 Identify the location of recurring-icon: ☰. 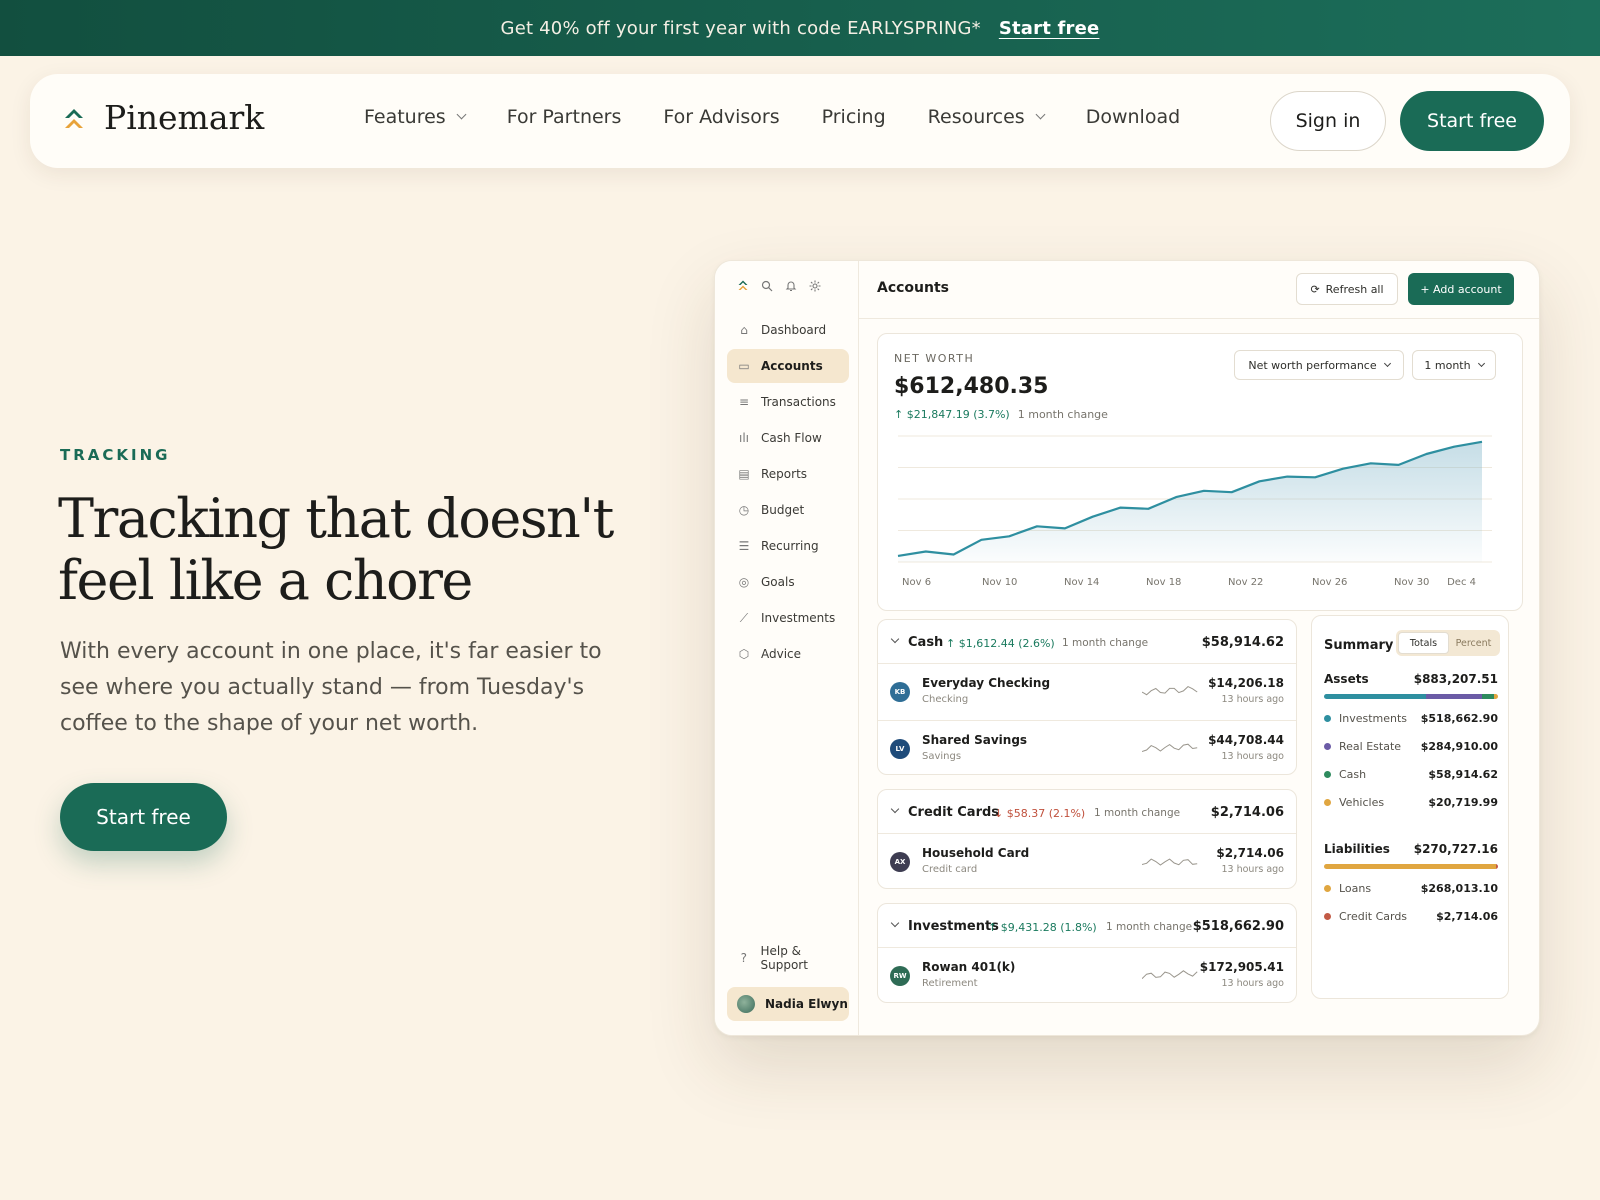
(744, 546).